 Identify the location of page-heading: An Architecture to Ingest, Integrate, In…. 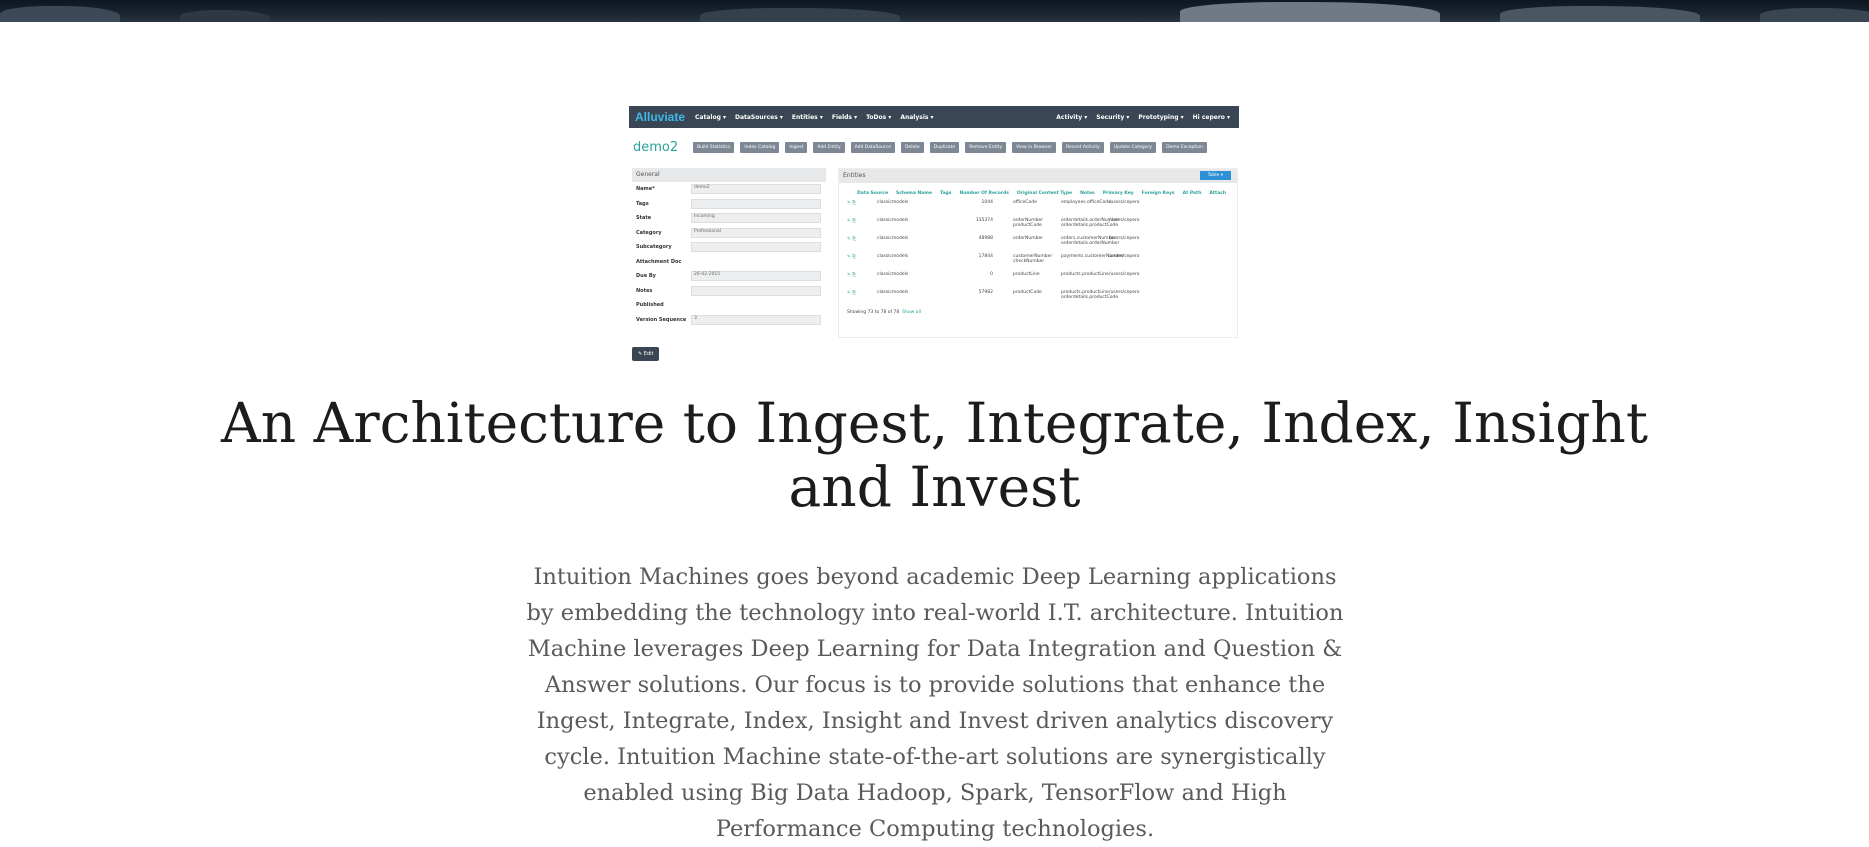
(934, 455).